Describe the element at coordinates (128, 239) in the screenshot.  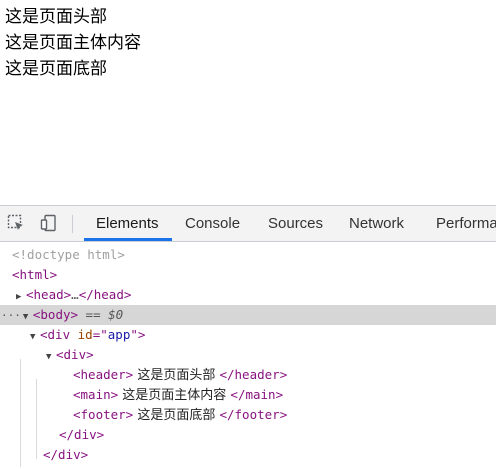
I see `active-tab-indicator` at that location.